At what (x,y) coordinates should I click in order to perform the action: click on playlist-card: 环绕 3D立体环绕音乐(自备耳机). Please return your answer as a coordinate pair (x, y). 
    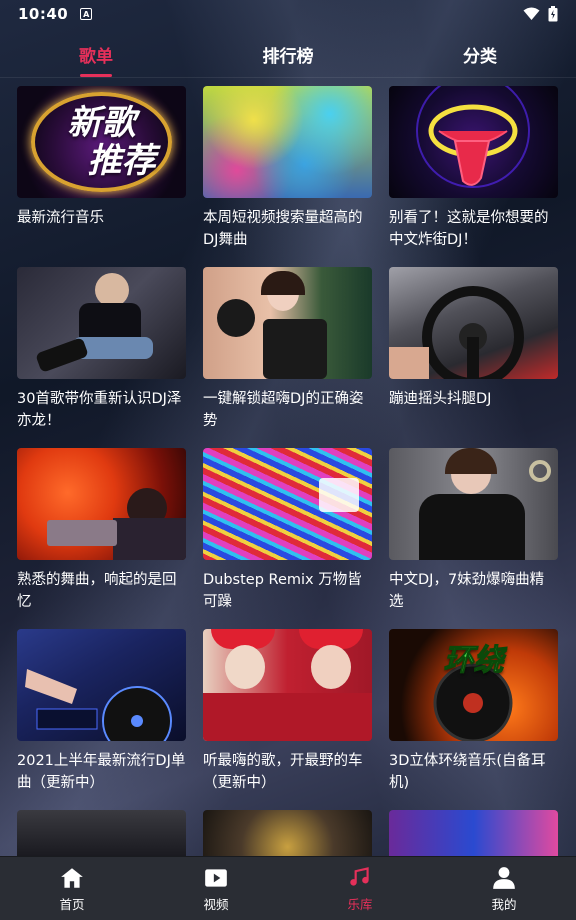
    Looking at the image, I should click on (473, 719).